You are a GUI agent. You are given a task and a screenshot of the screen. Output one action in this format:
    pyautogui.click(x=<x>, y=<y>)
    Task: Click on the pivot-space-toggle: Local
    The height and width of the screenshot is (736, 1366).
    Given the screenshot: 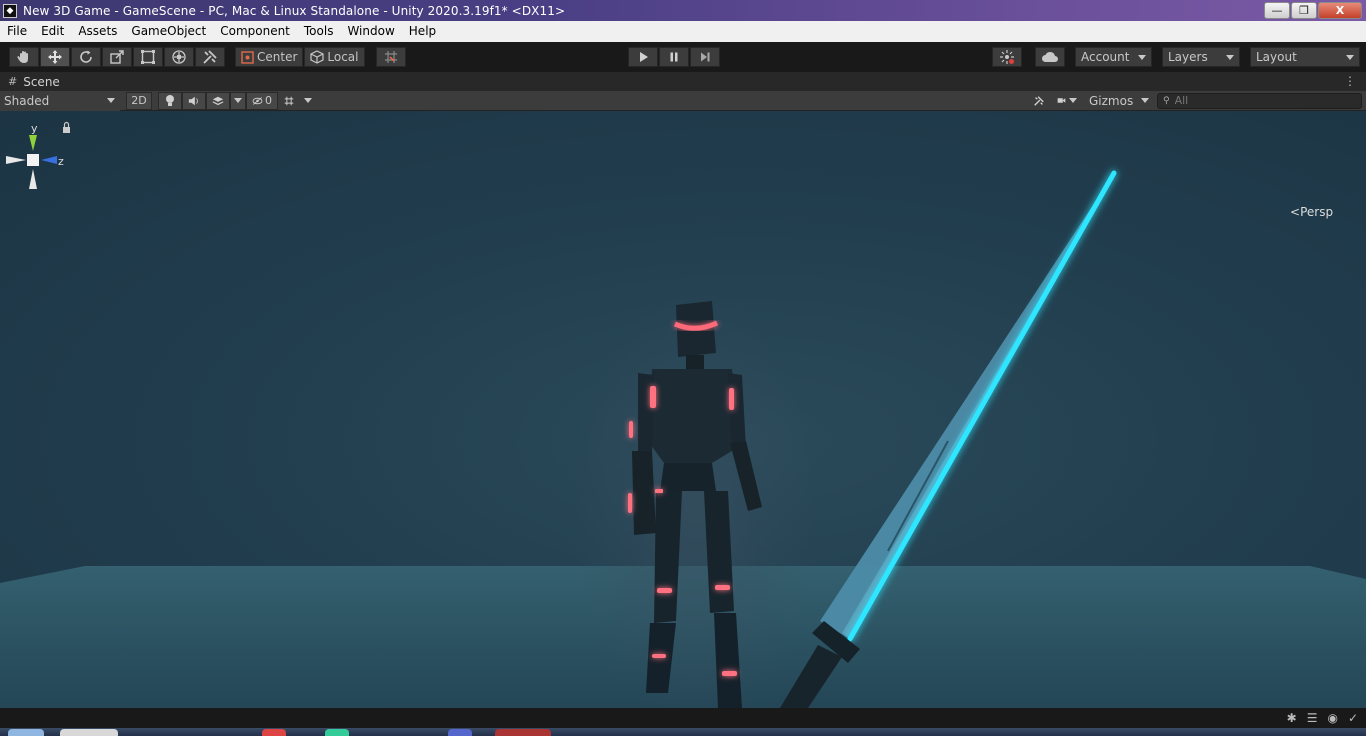 What is the action you would take?
    pyautogui.click(x=334, y=57)
    